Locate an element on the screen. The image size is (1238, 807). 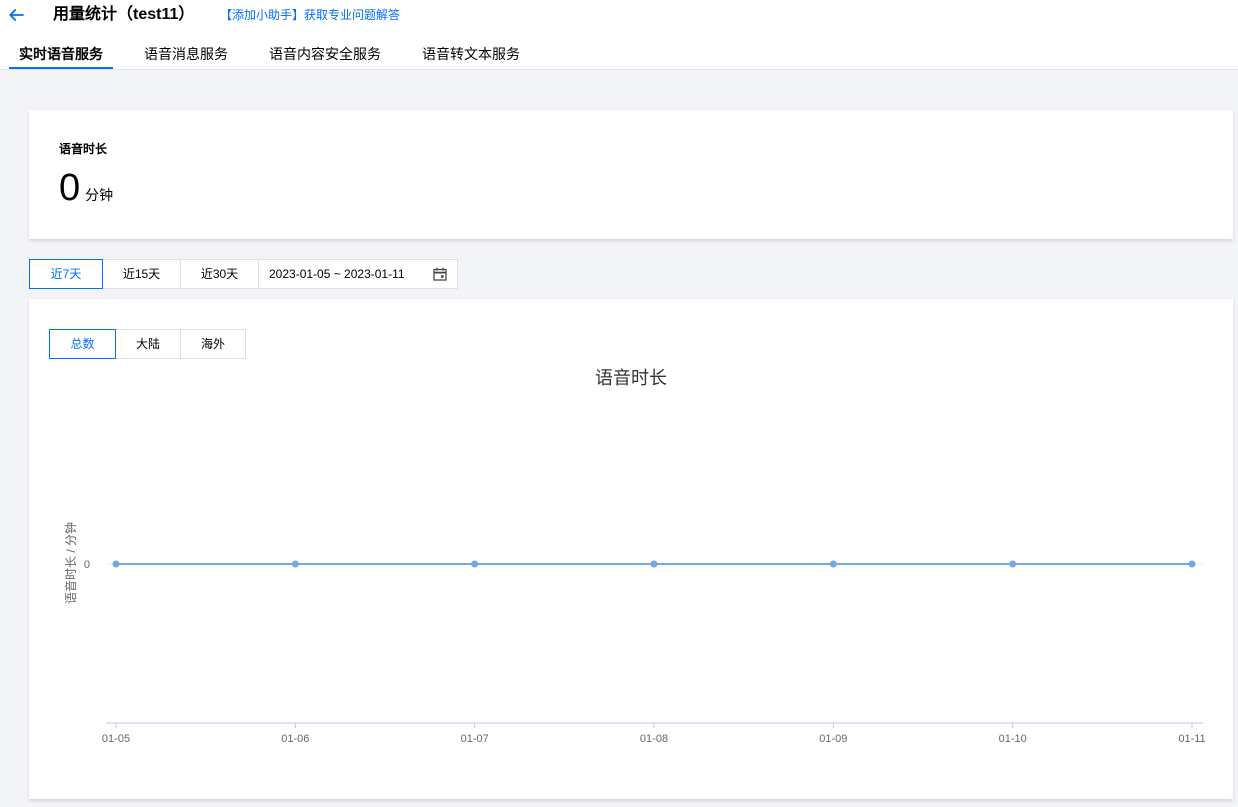
summary-value-row: 0 分钟 is located at coordinates (86, 188).